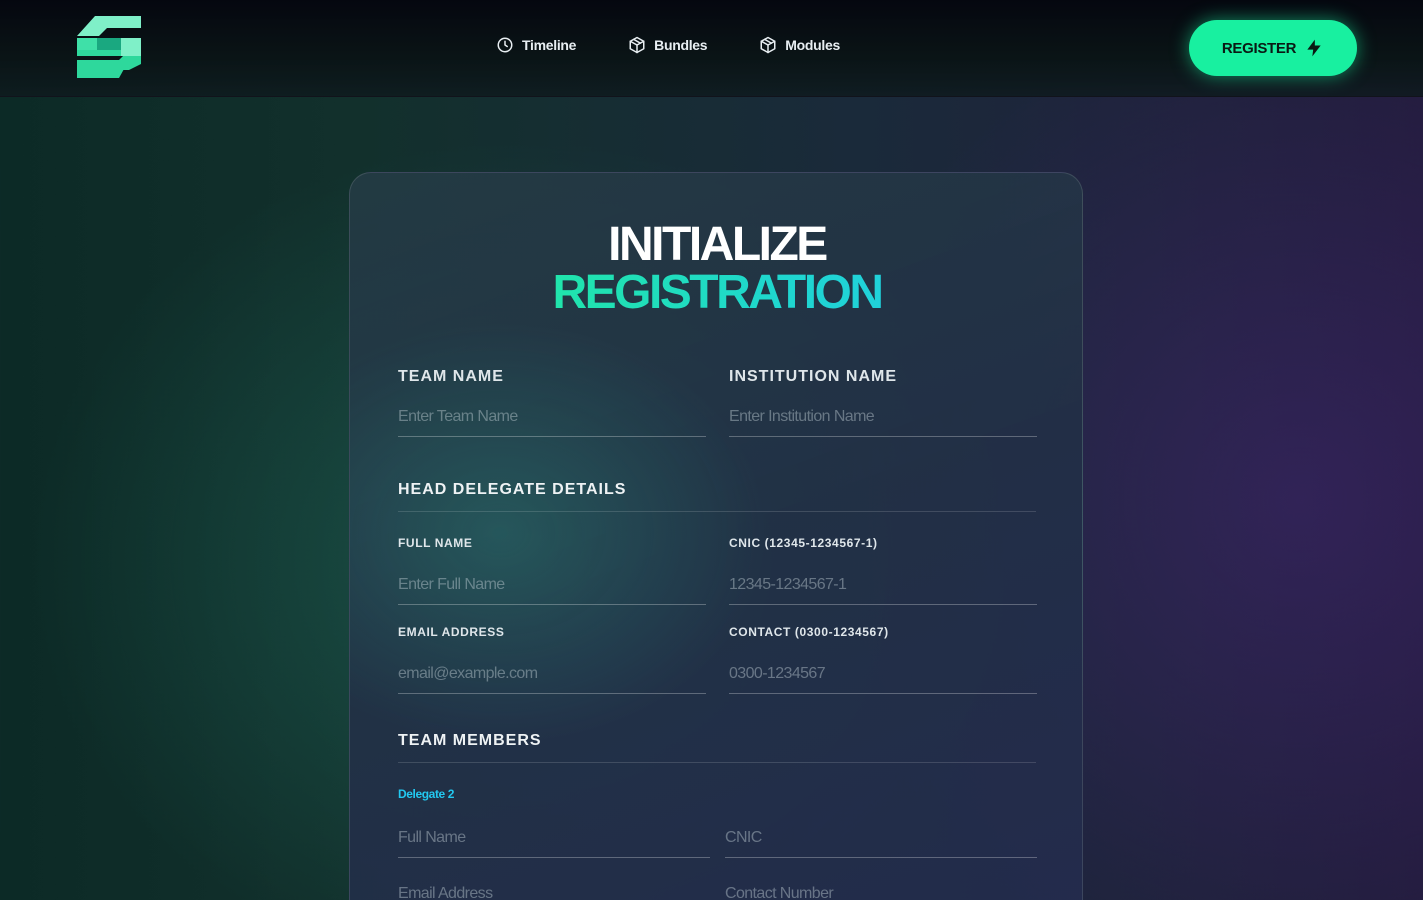  I want to click on page-title: INITIALIZE REGISTRATION, so click(717, 269).